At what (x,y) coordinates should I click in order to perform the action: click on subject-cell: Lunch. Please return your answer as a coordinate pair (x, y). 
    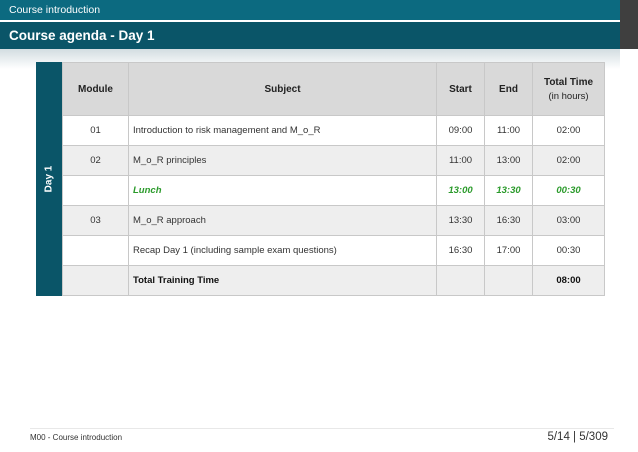
    Looking at the image, I should click on (282, 190).